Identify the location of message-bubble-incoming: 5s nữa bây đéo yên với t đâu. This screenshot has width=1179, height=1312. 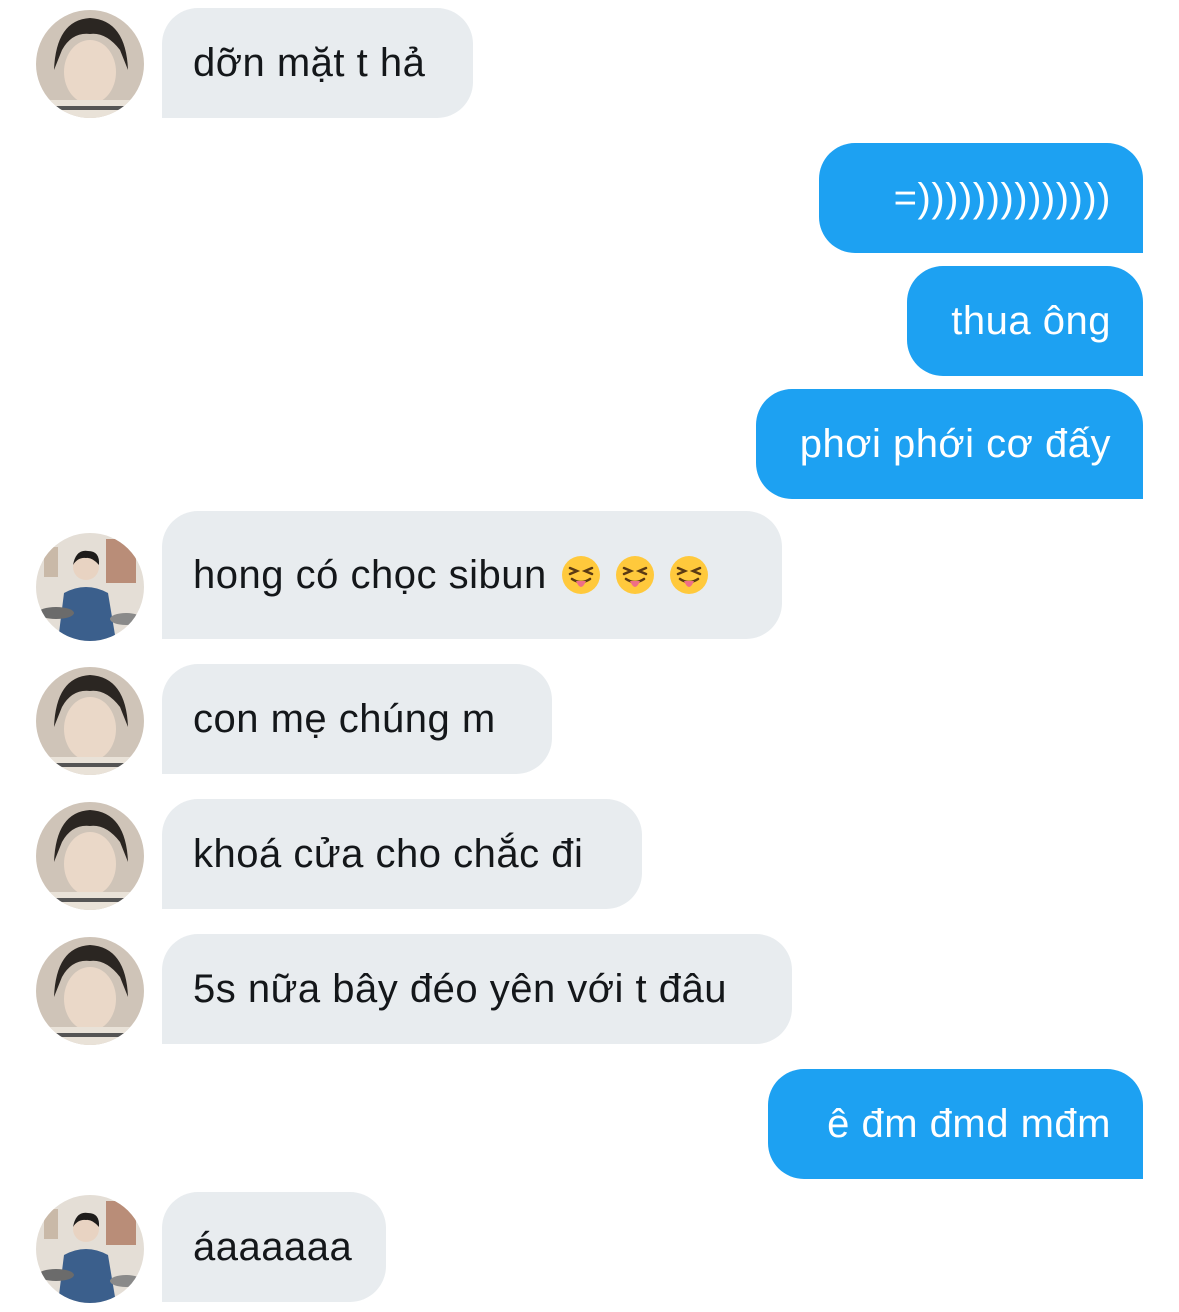
(477, 989).